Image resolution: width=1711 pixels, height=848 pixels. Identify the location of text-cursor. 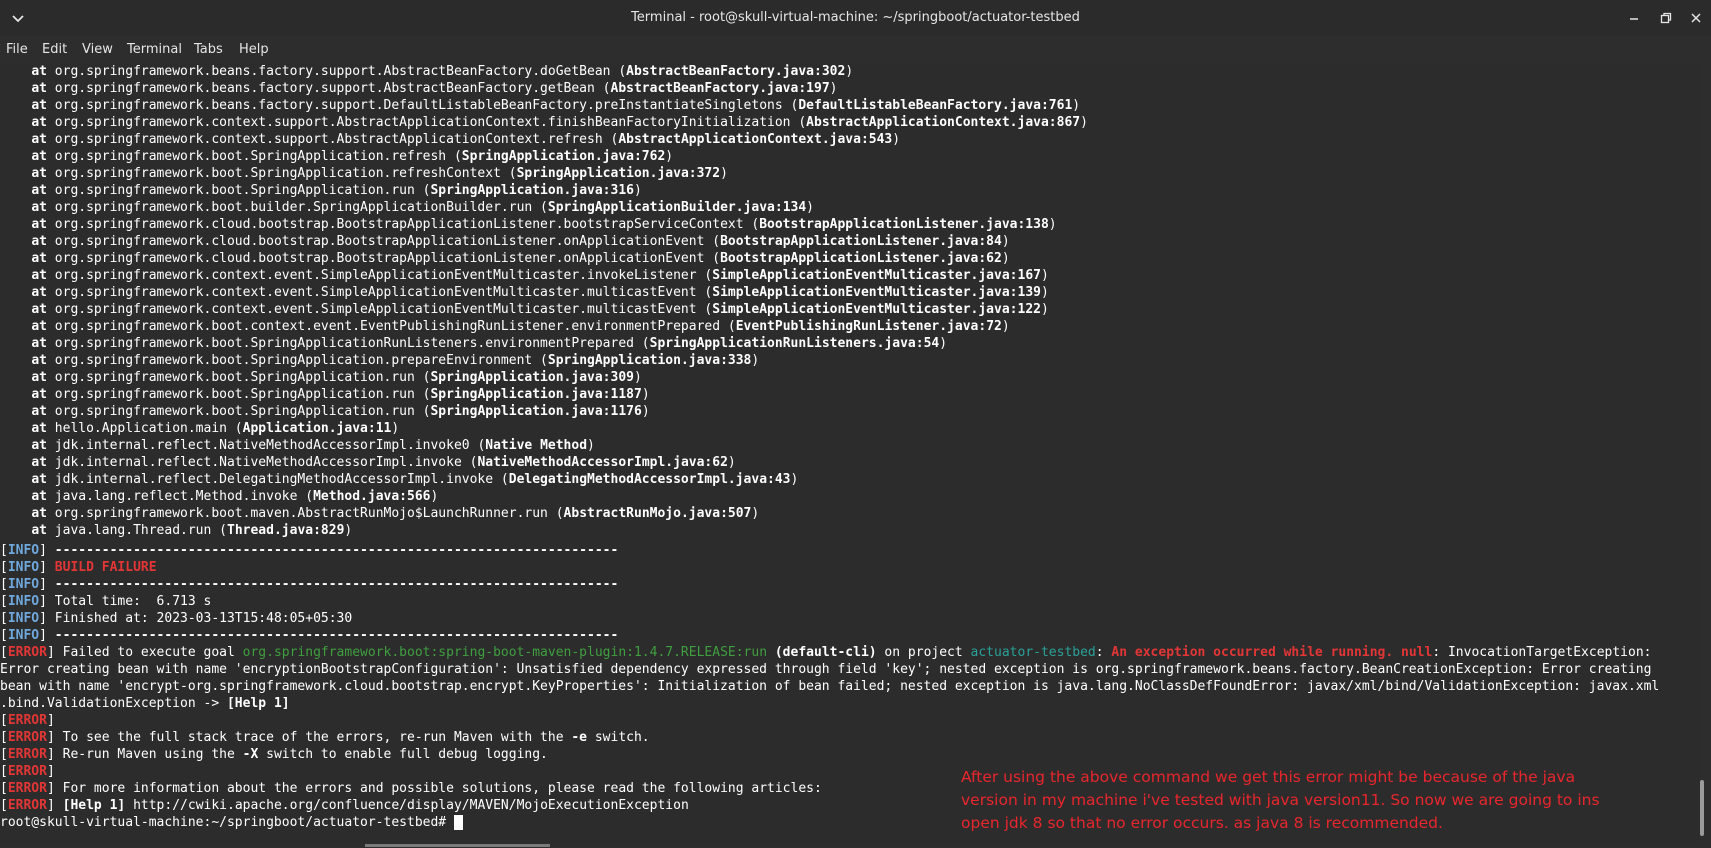
(458, 822).